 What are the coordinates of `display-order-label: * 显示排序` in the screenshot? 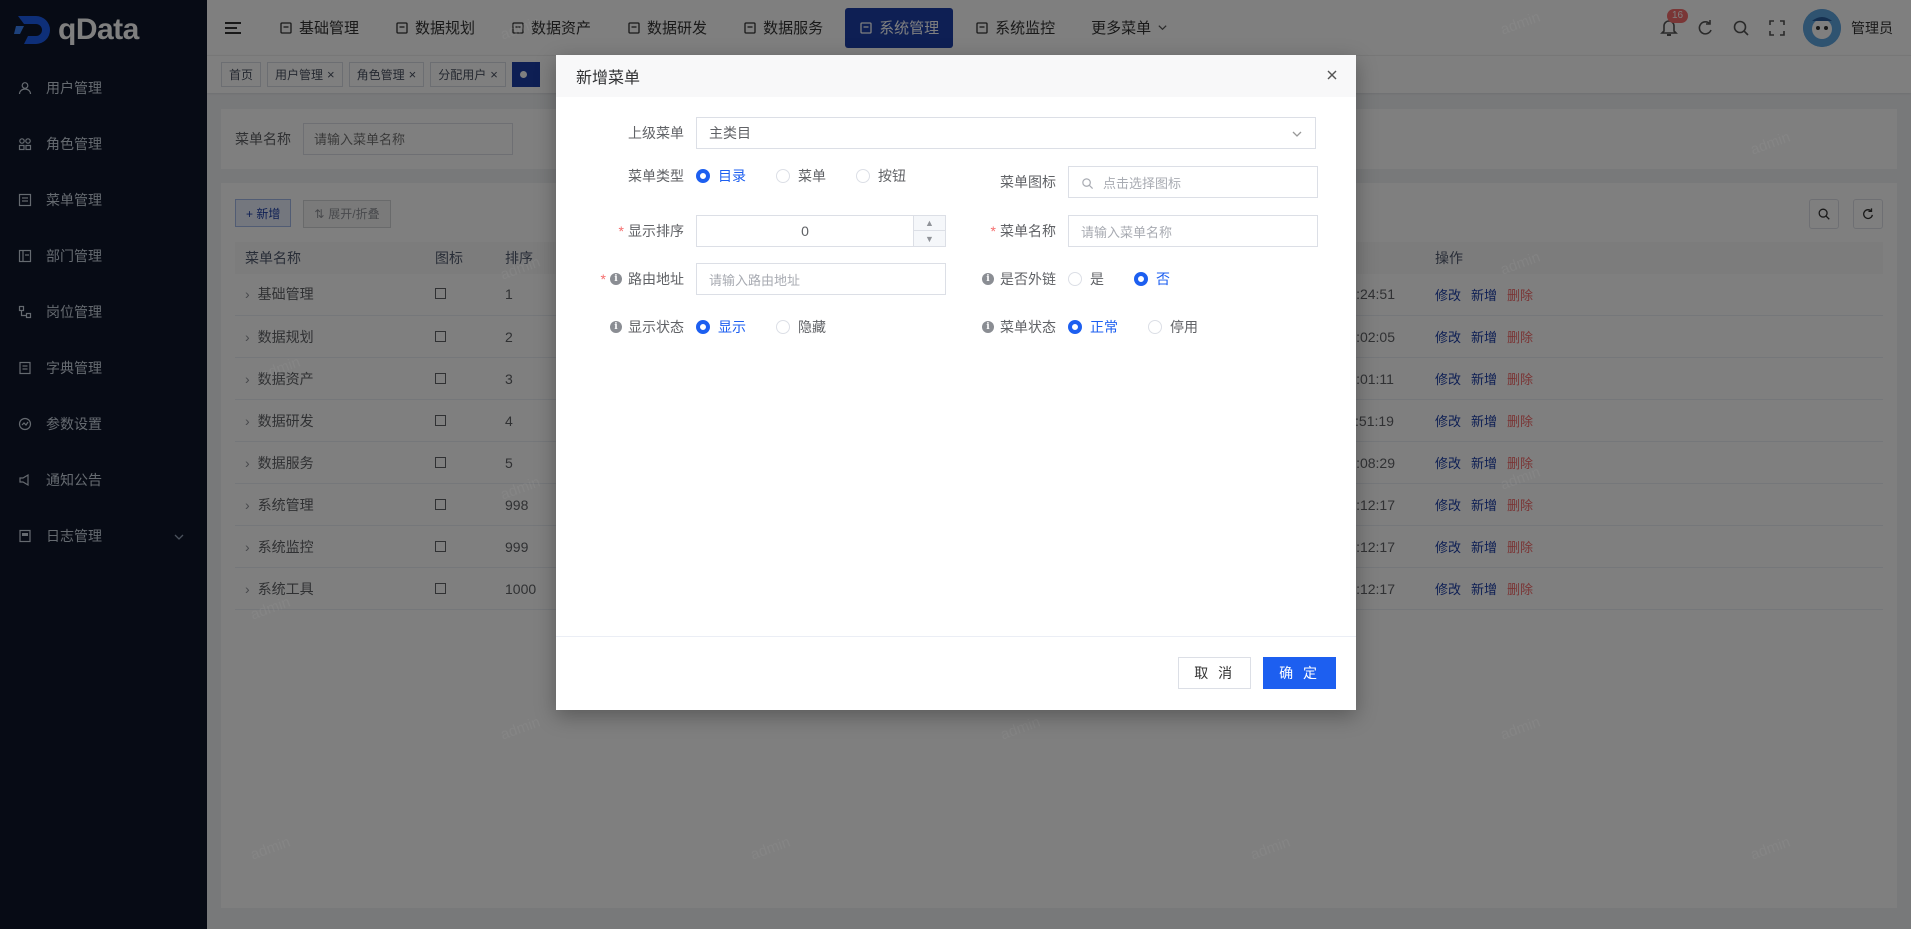 It's located at (620, 231).